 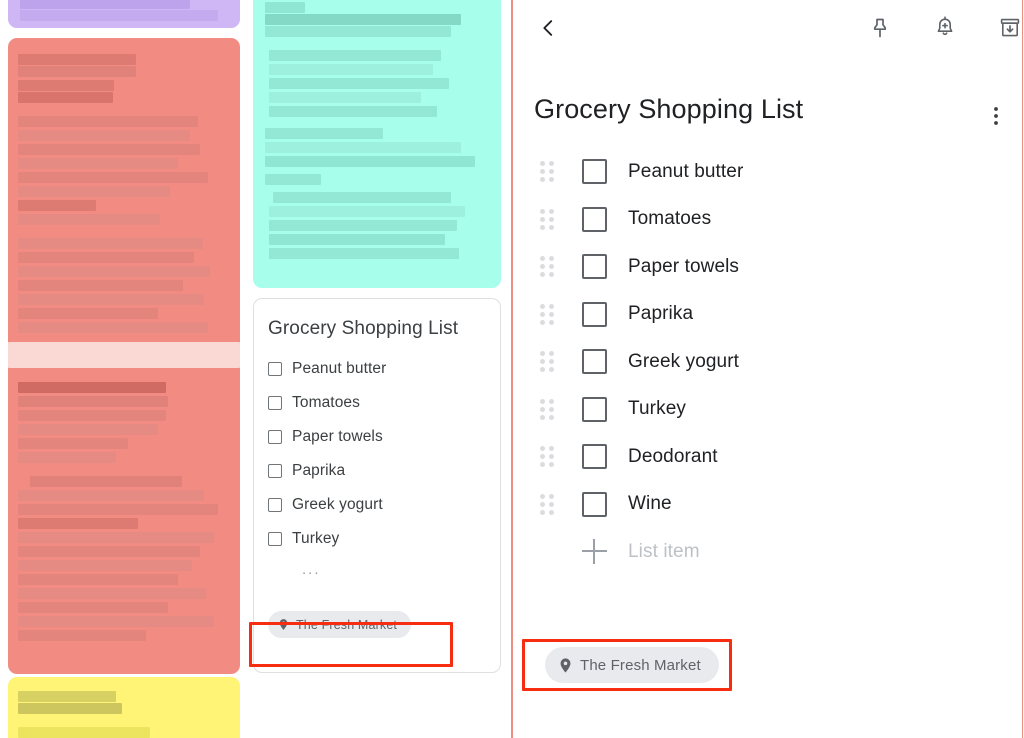 I want to click on note-card-teal, so click(x=377, y=144).